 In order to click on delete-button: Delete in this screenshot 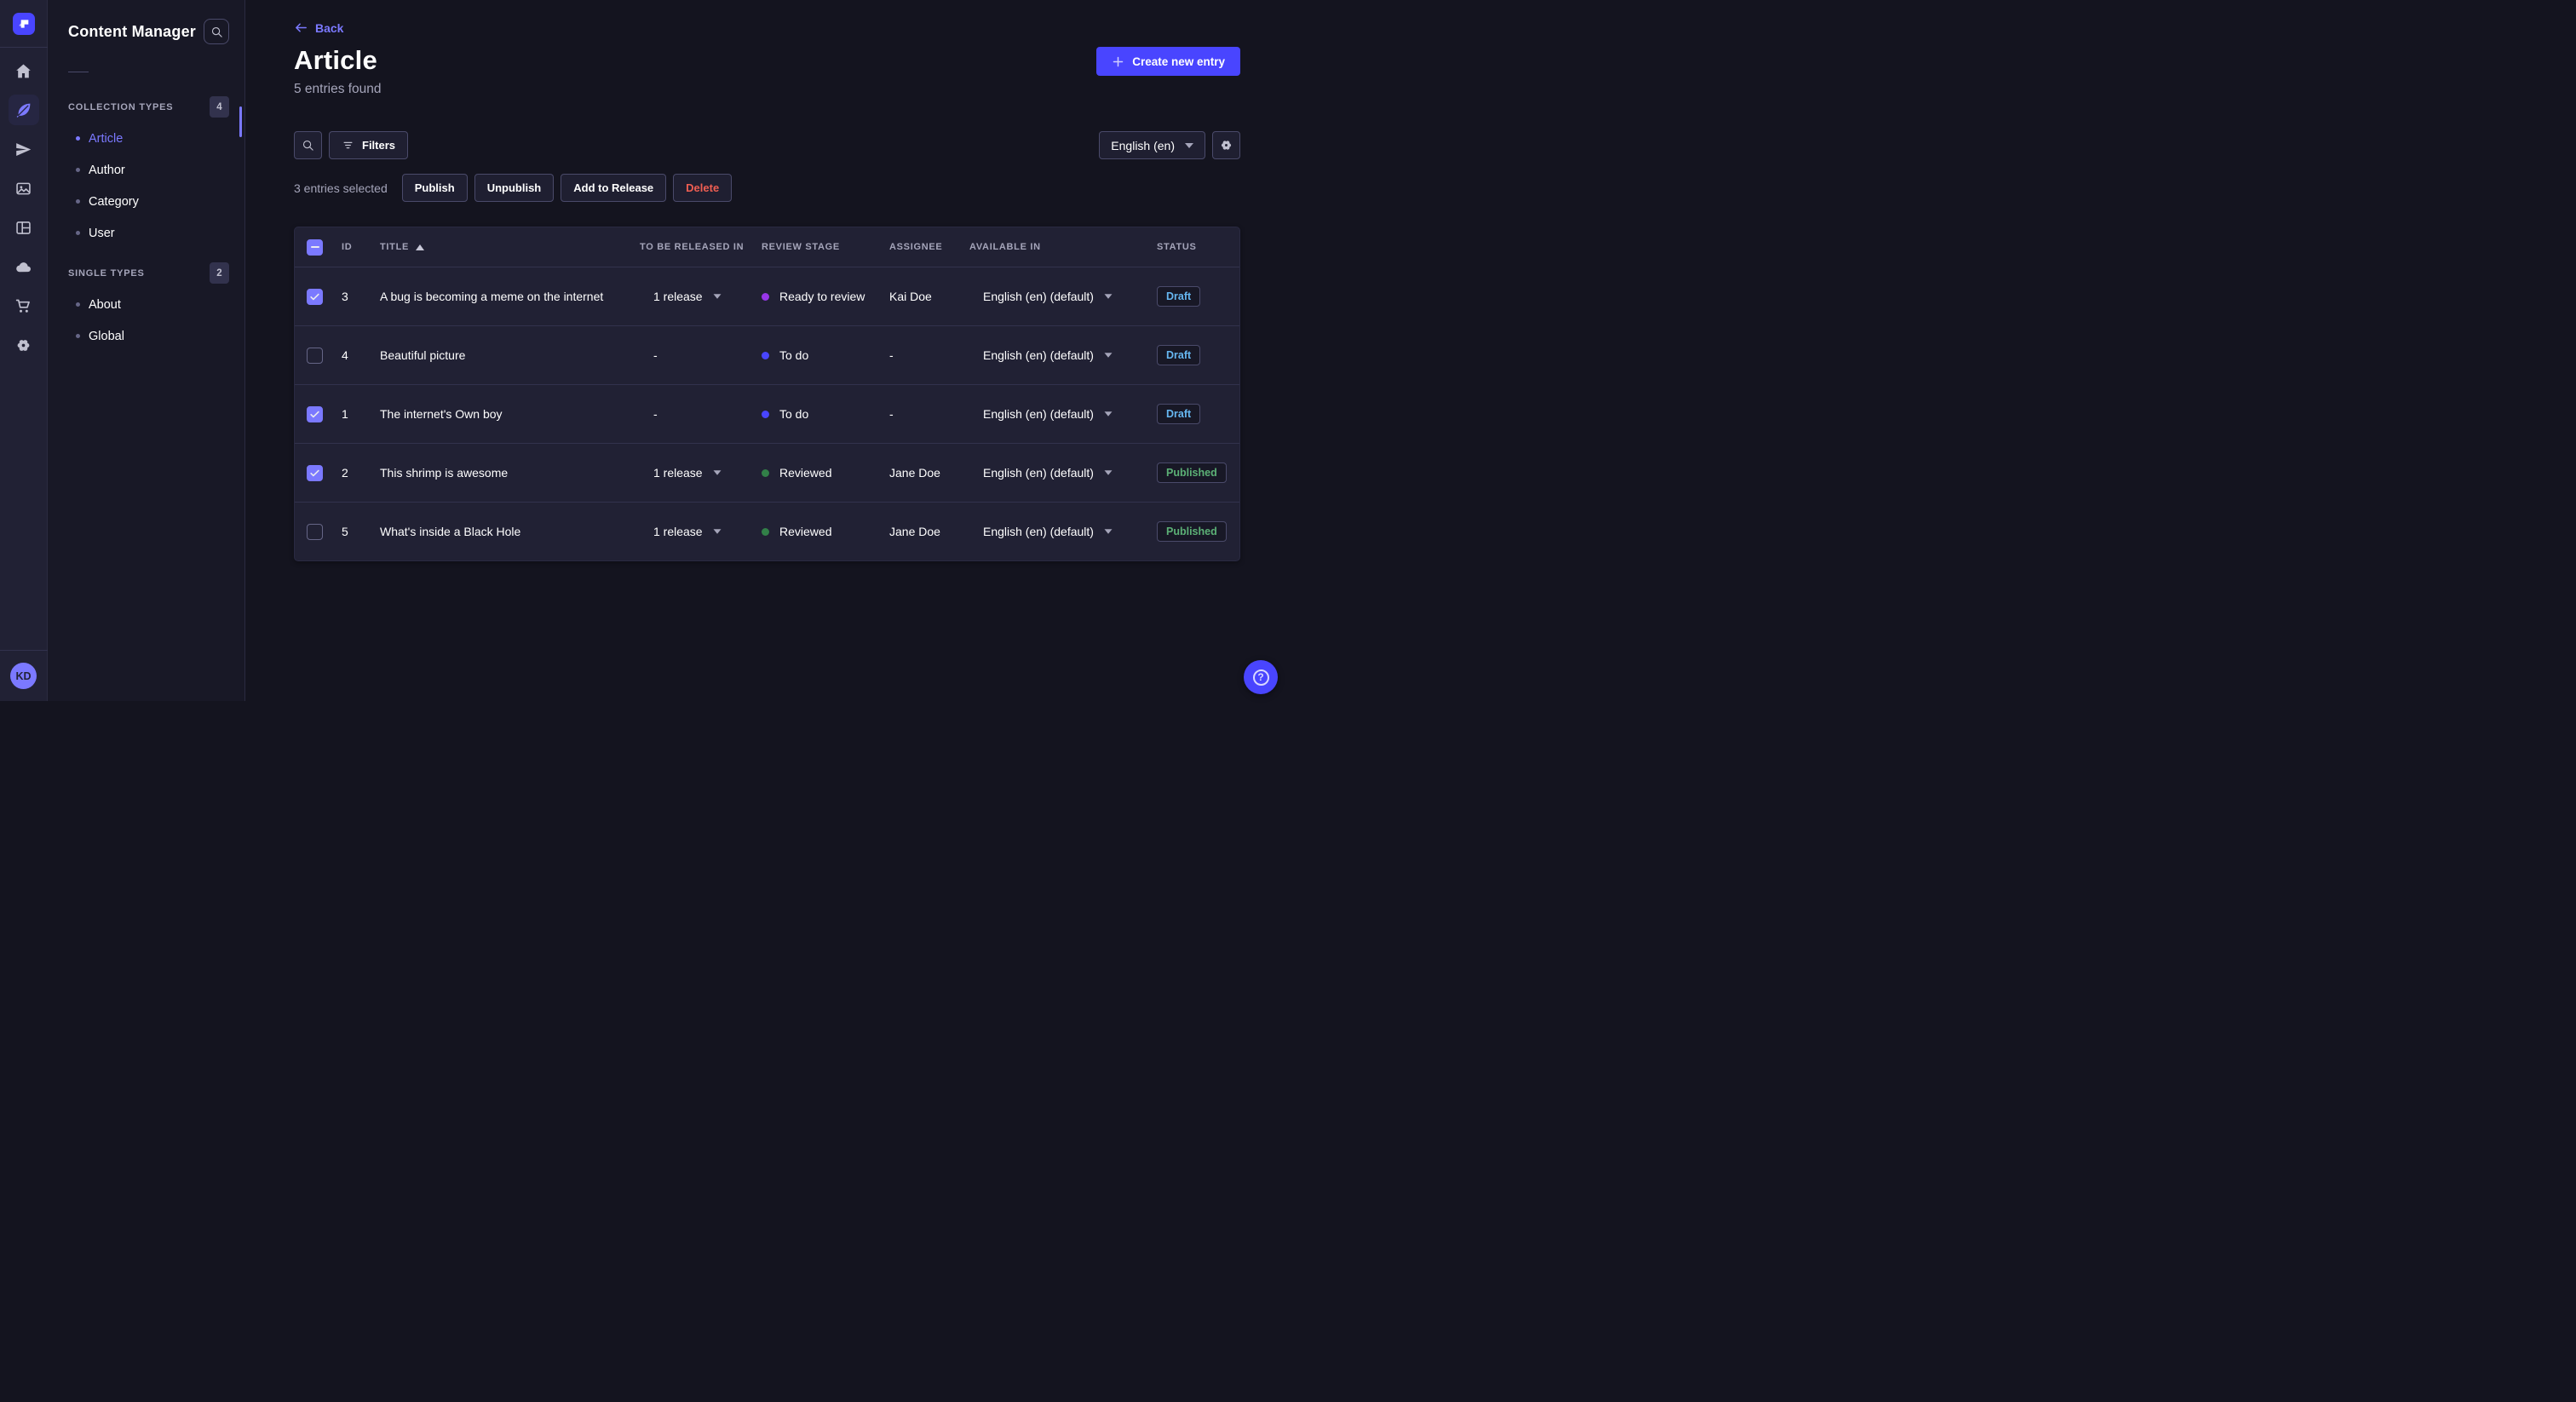, I will do `click(703, 188)`.